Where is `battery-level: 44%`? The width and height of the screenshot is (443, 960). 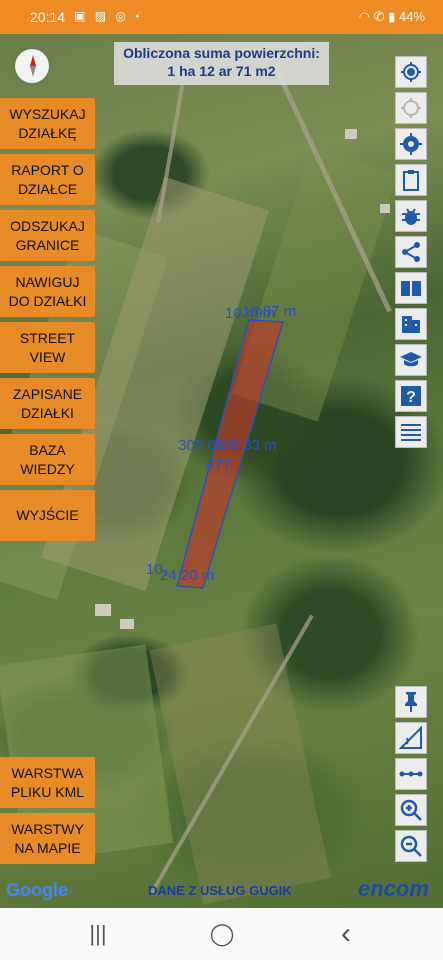
battery-level: 44% is located at coordinates (411, 16).